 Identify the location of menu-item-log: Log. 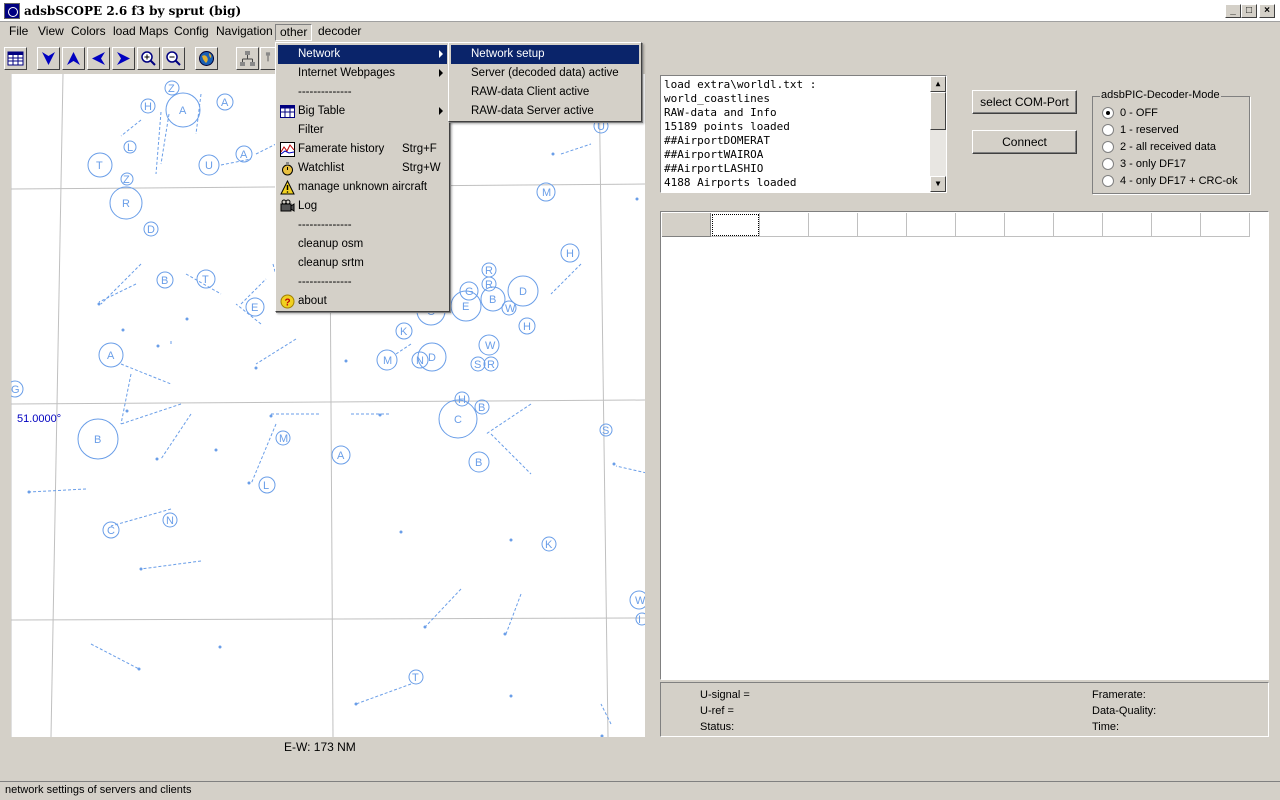
(362, 206).